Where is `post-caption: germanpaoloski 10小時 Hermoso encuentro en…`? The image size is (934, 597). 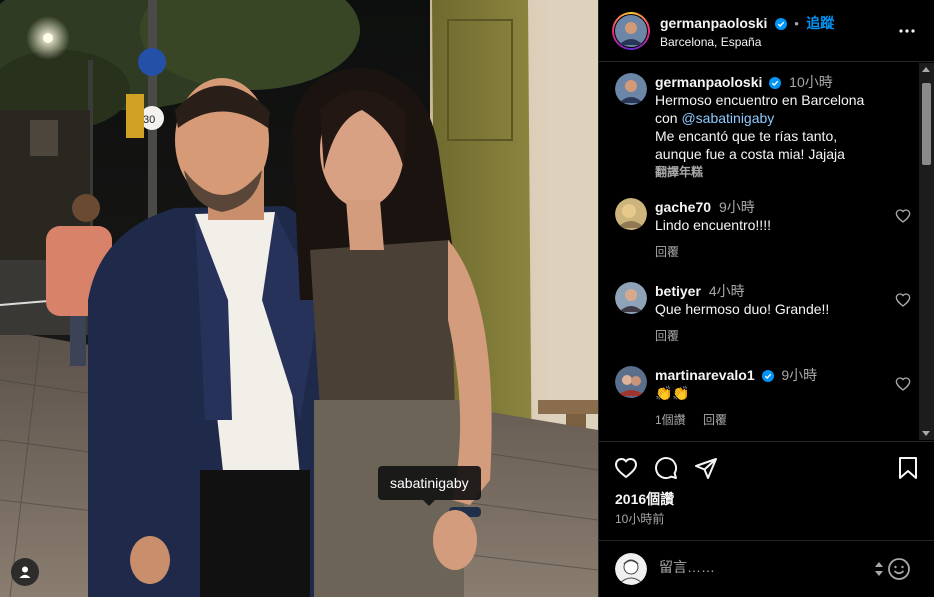 post-caption: germanpaoloski 10小時 Hermoso encuentro en… is located at coordinates (765, 127).